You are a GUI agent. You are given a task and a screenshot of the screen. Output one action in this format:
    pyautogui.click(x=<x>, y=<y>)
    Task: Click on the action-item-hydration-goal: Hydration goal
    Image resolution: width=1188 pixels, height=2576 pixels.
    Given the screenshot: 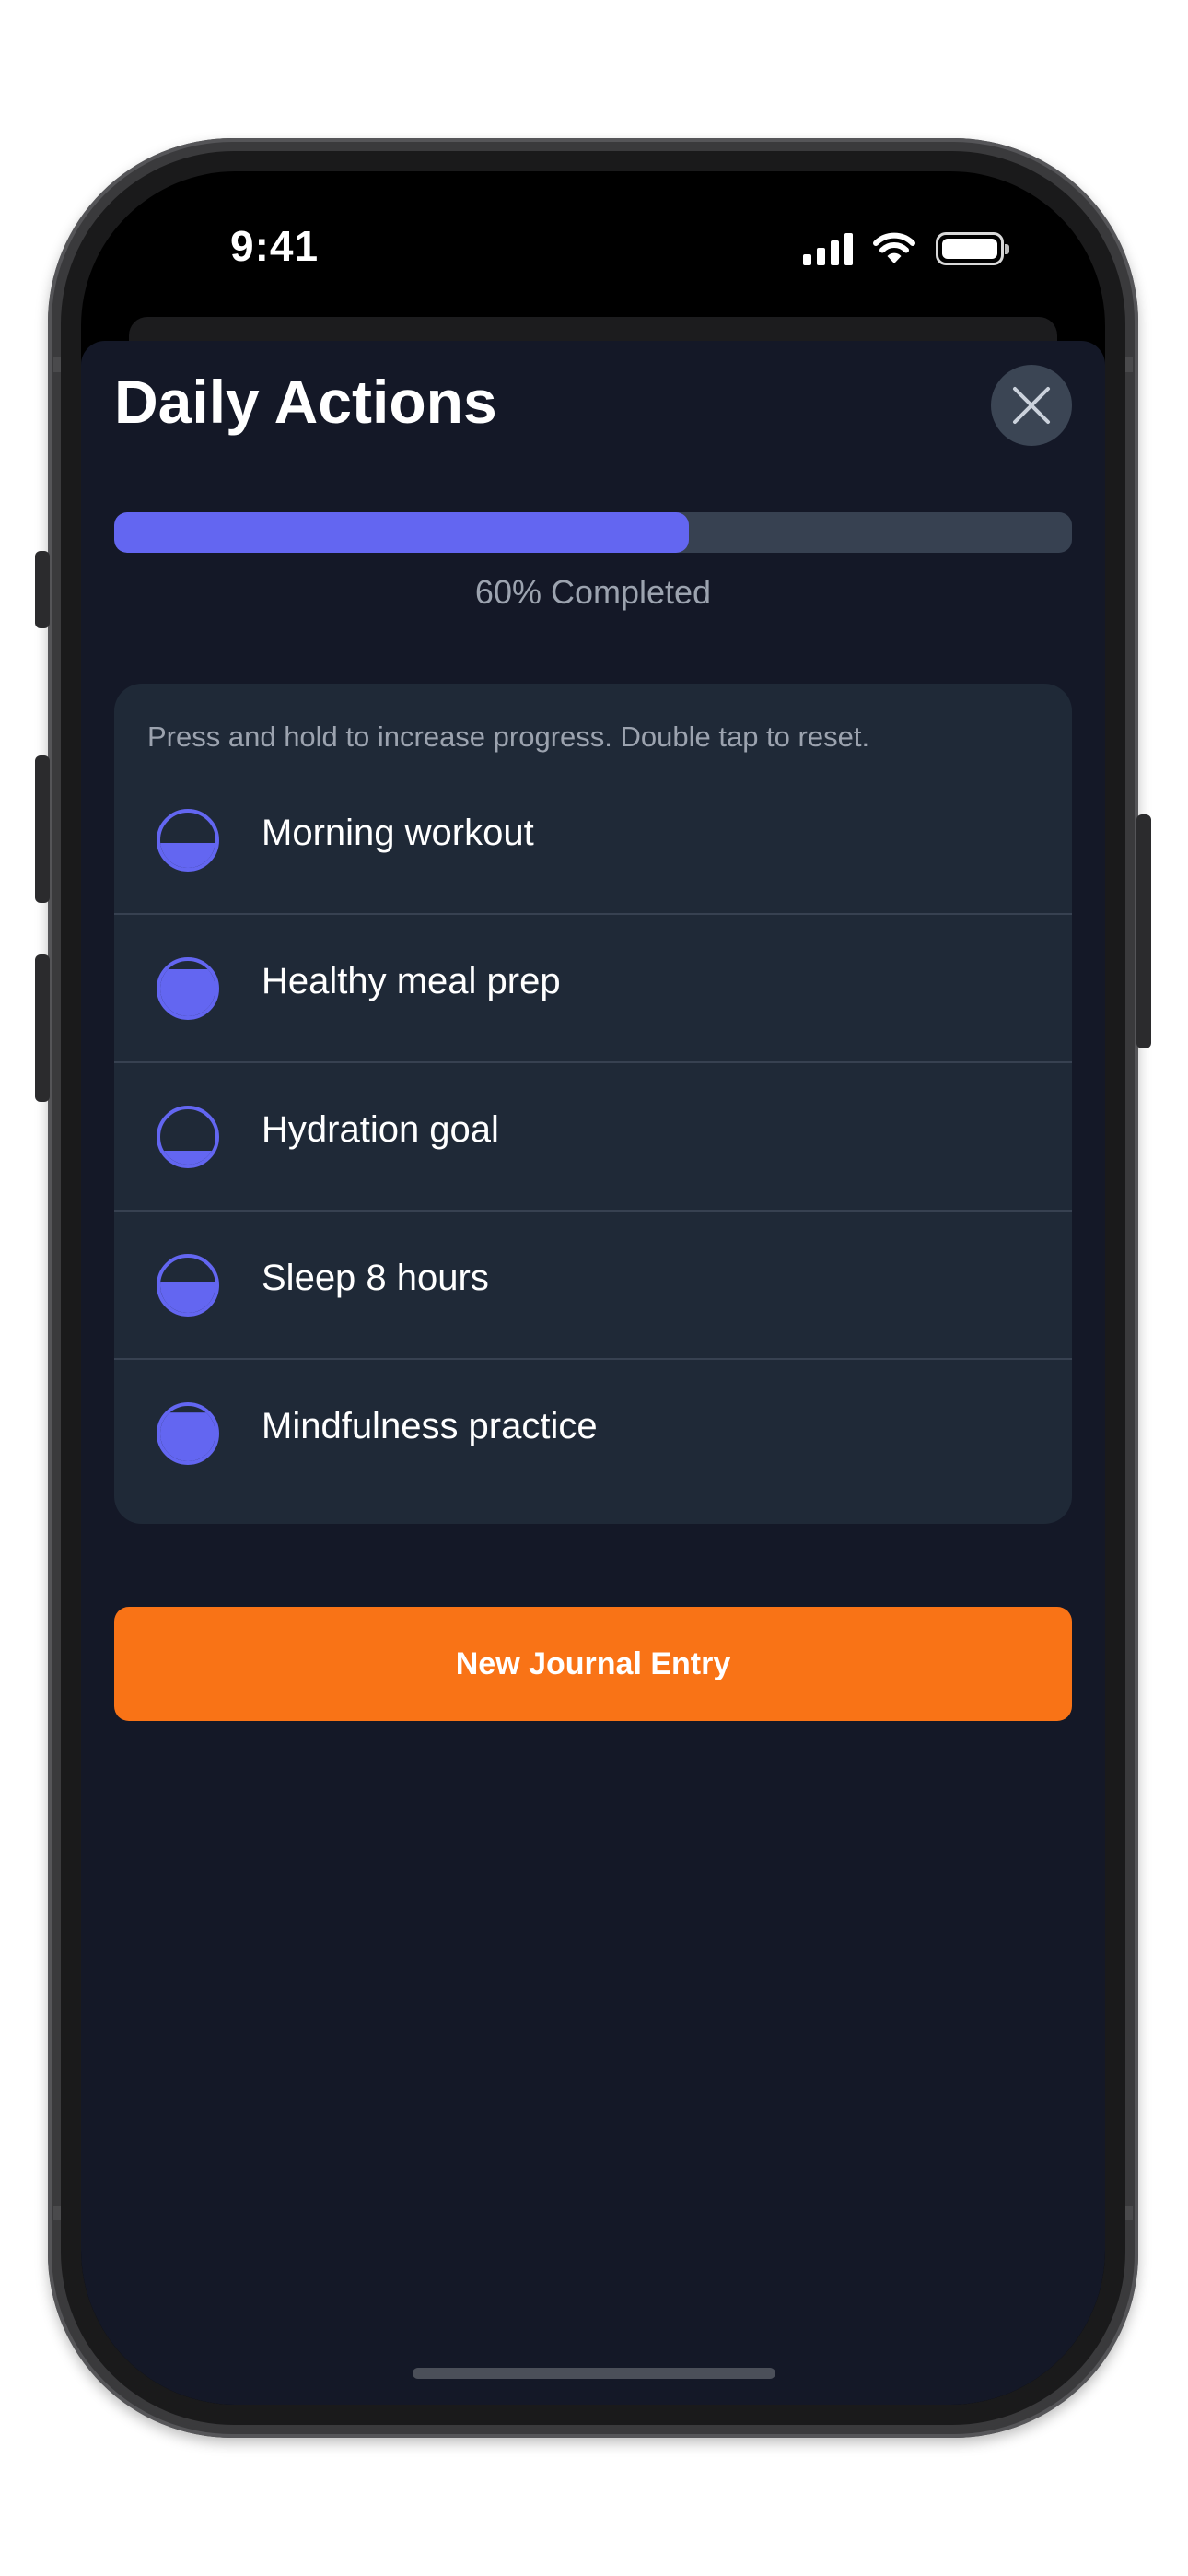 What is the action you would take?
    pyautogui.click(x=593, y=1137)
    